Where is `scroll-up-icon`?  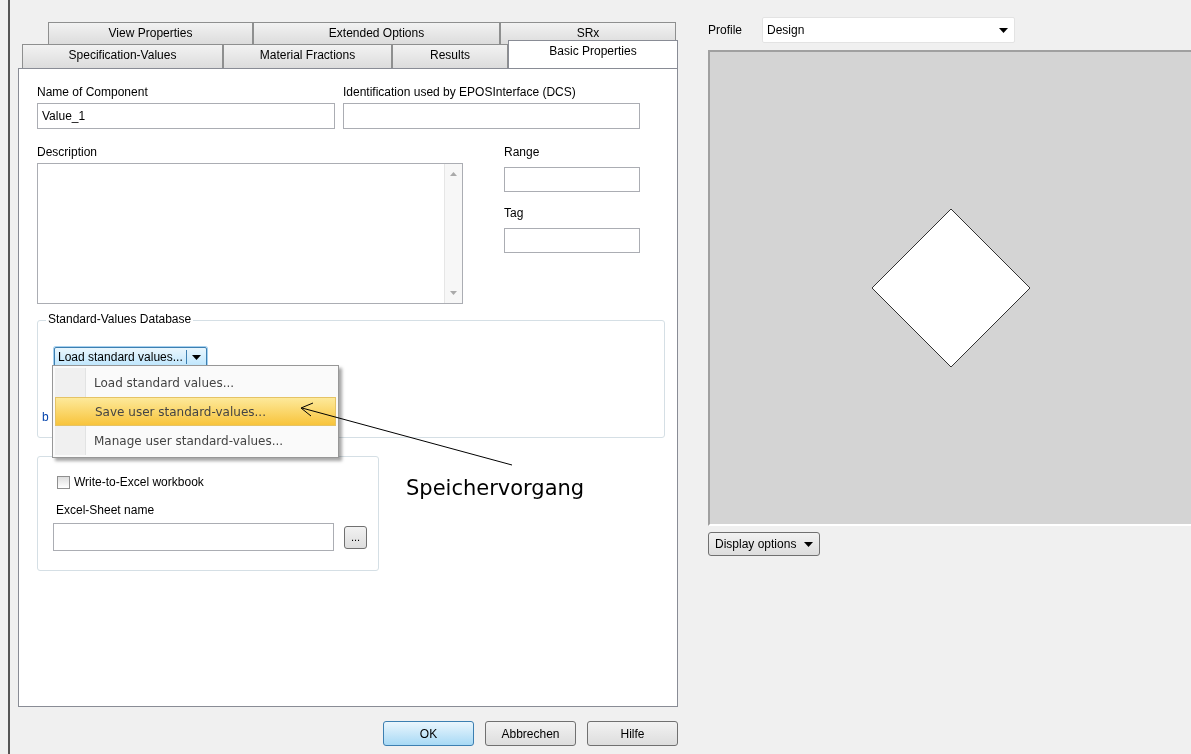 scroll-up-icon is located at coordinates (453, 174).